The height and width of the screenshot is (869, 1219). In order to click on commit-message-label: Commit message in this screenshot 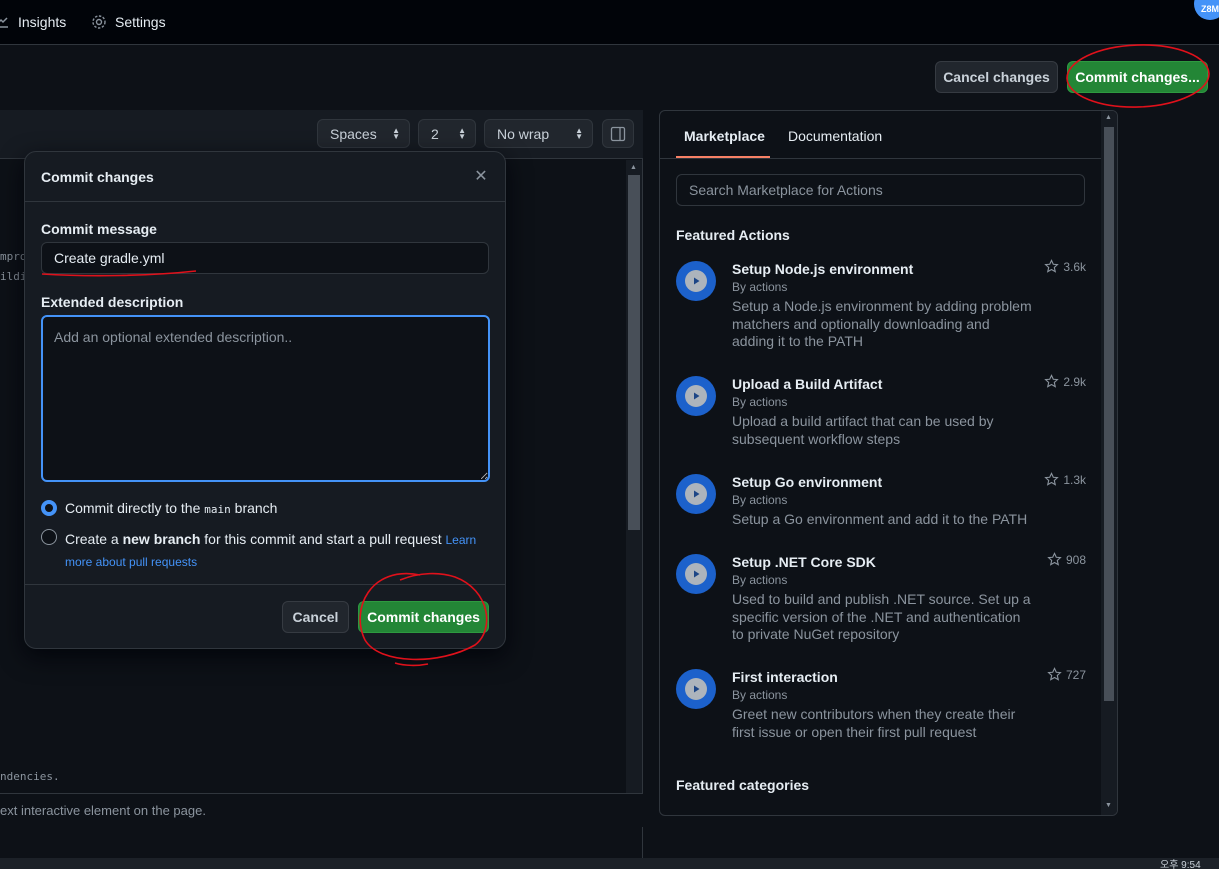, I will do `click(99, 229)`.